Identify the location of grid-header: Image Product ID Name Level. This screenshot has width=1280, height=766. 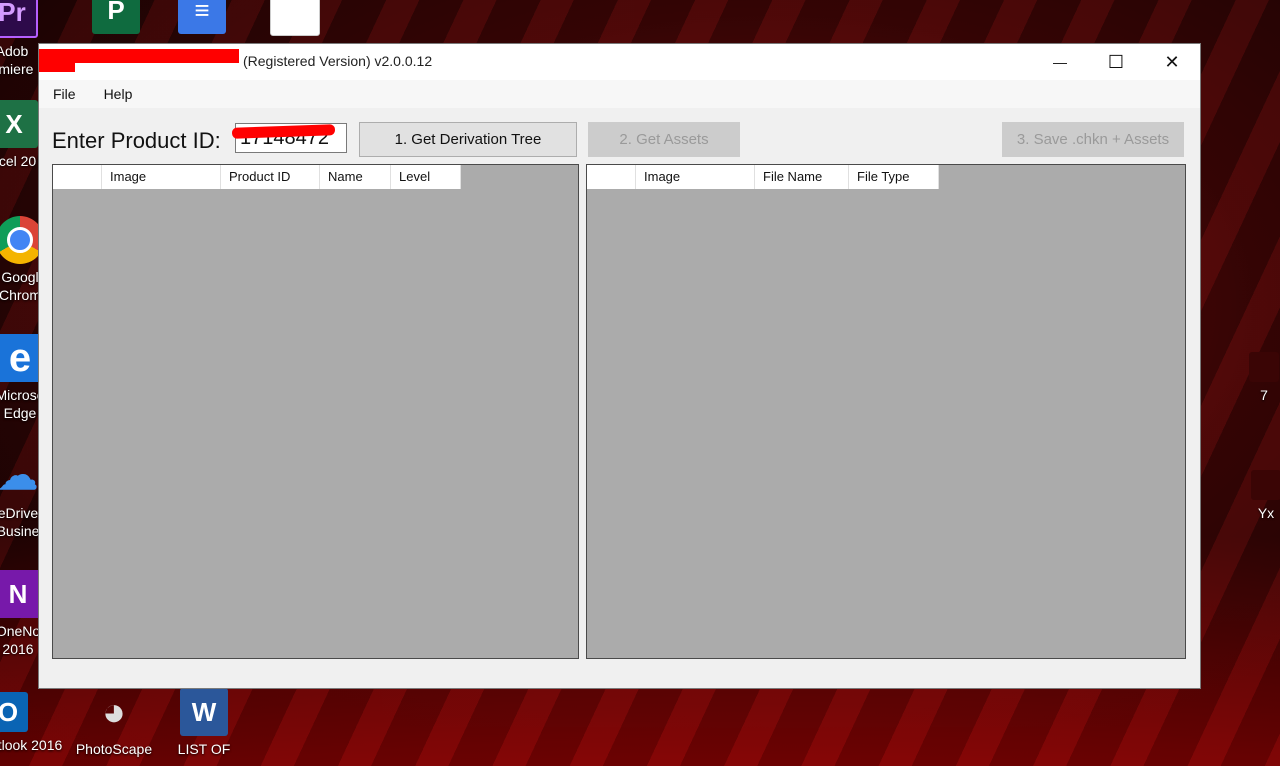
(315, 177).